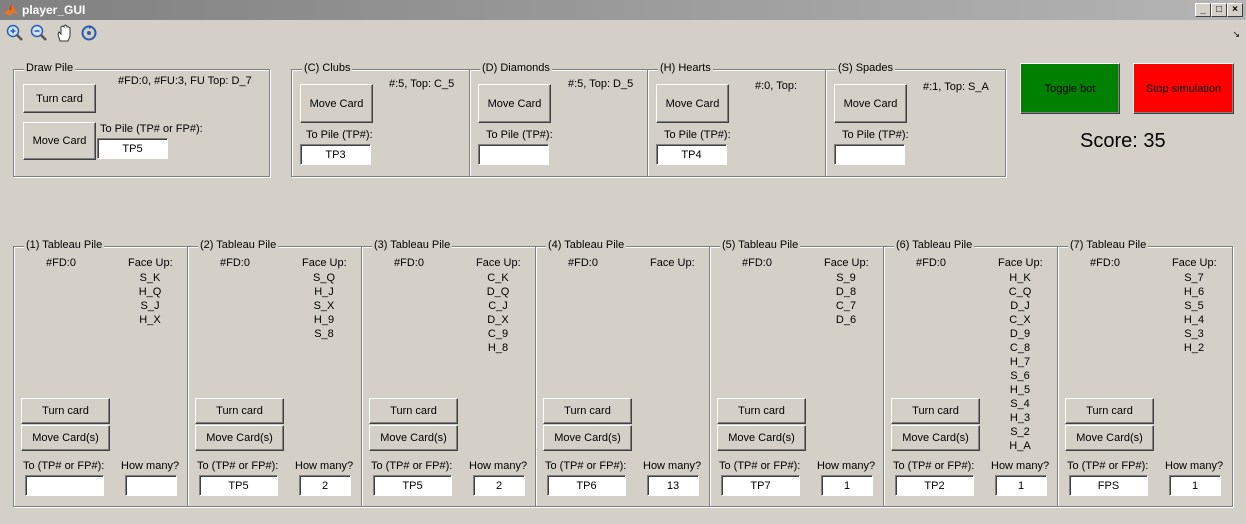  I want to click on faceup-card: D_X, so click(498, 320).